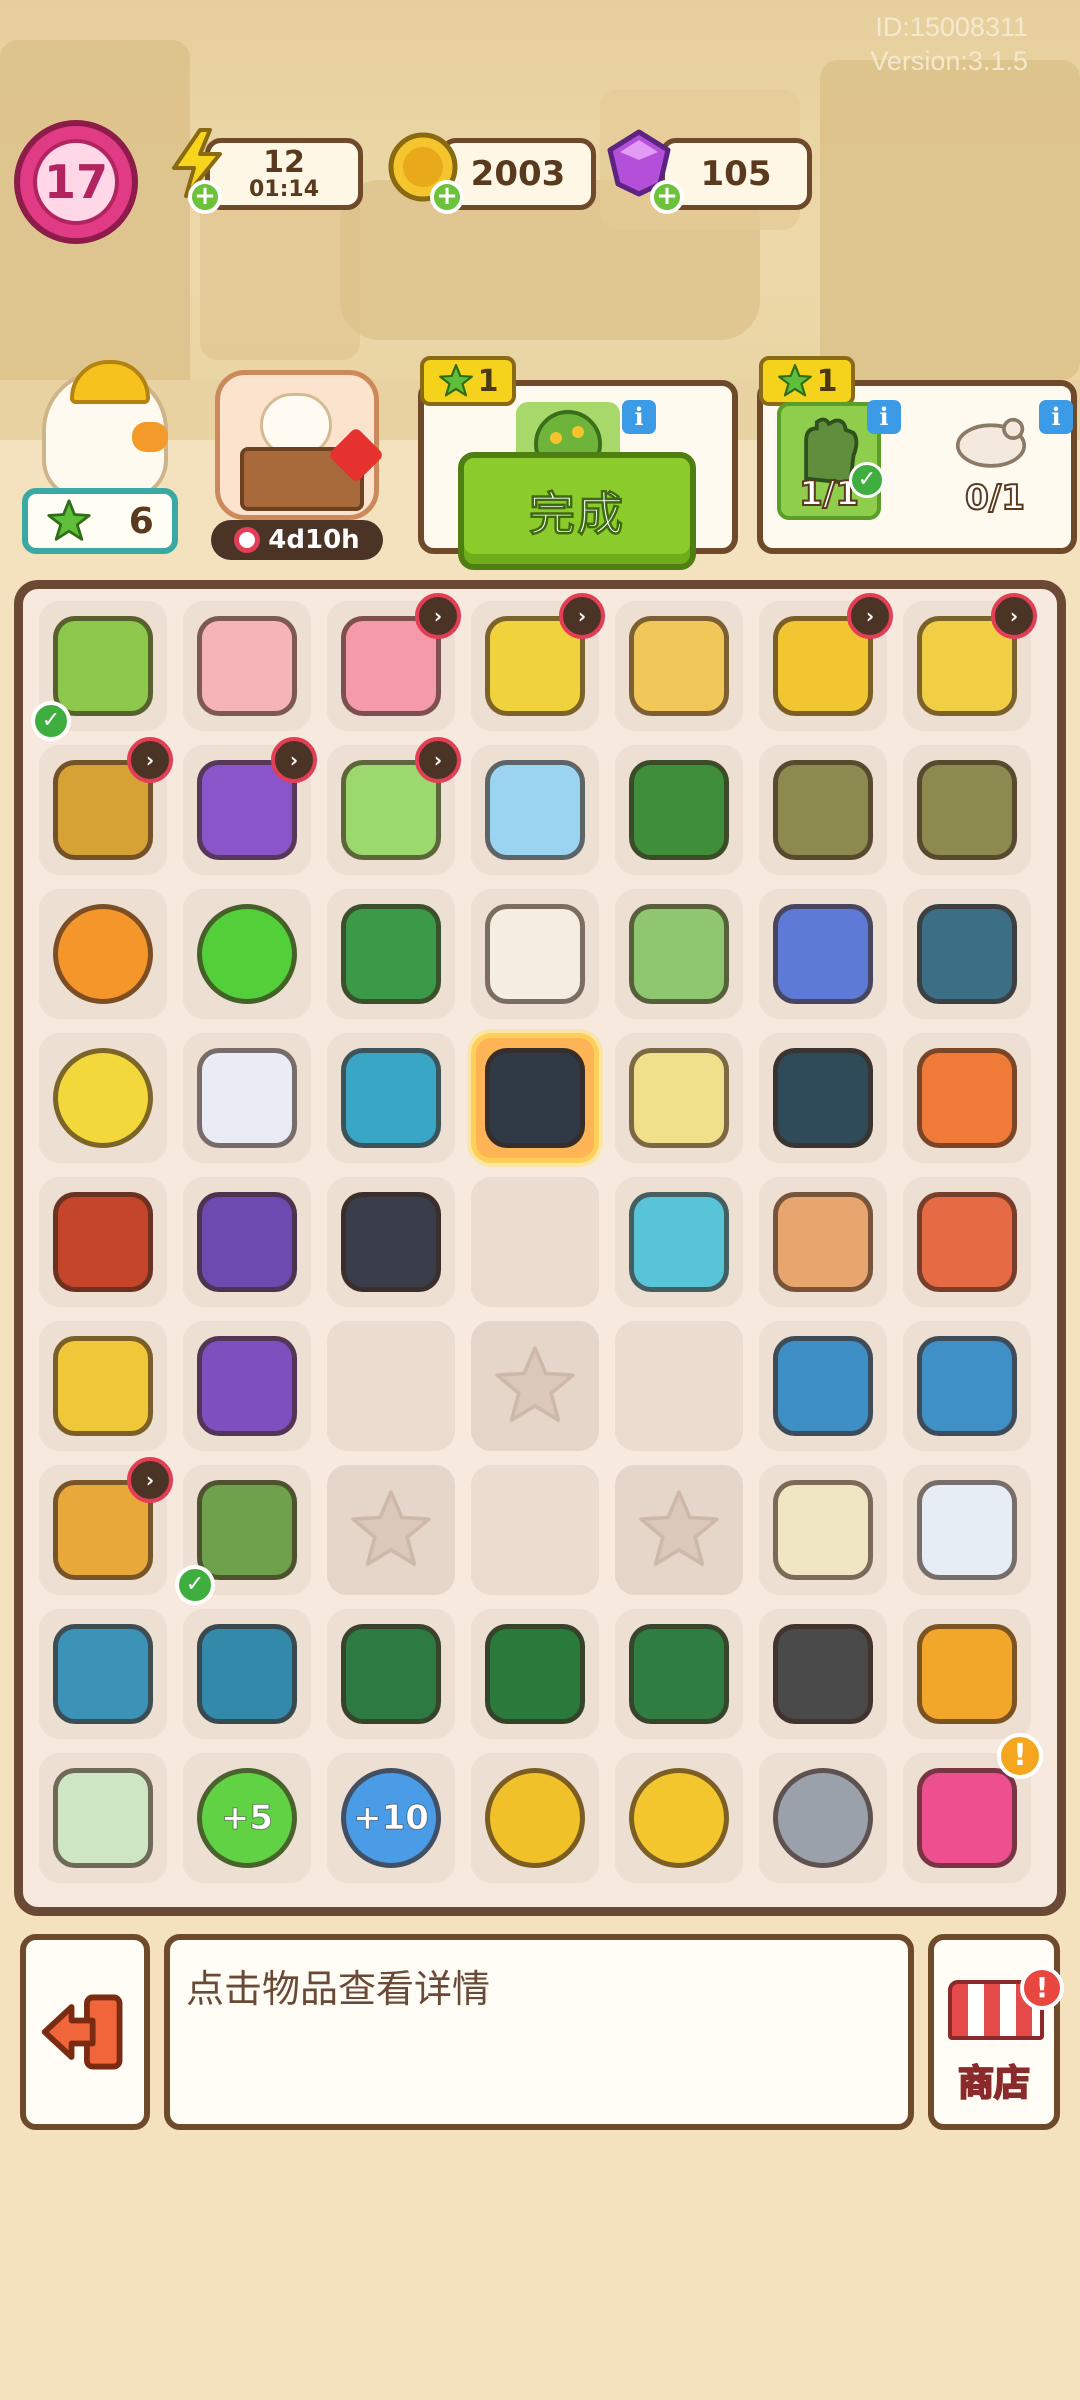 The height and width of the screenshot is (2400, 1080). What do you see at coordinates (823, 1818) in the screenshot?
I see `board-item-snail-shell` at bounding box center [823, 1818].